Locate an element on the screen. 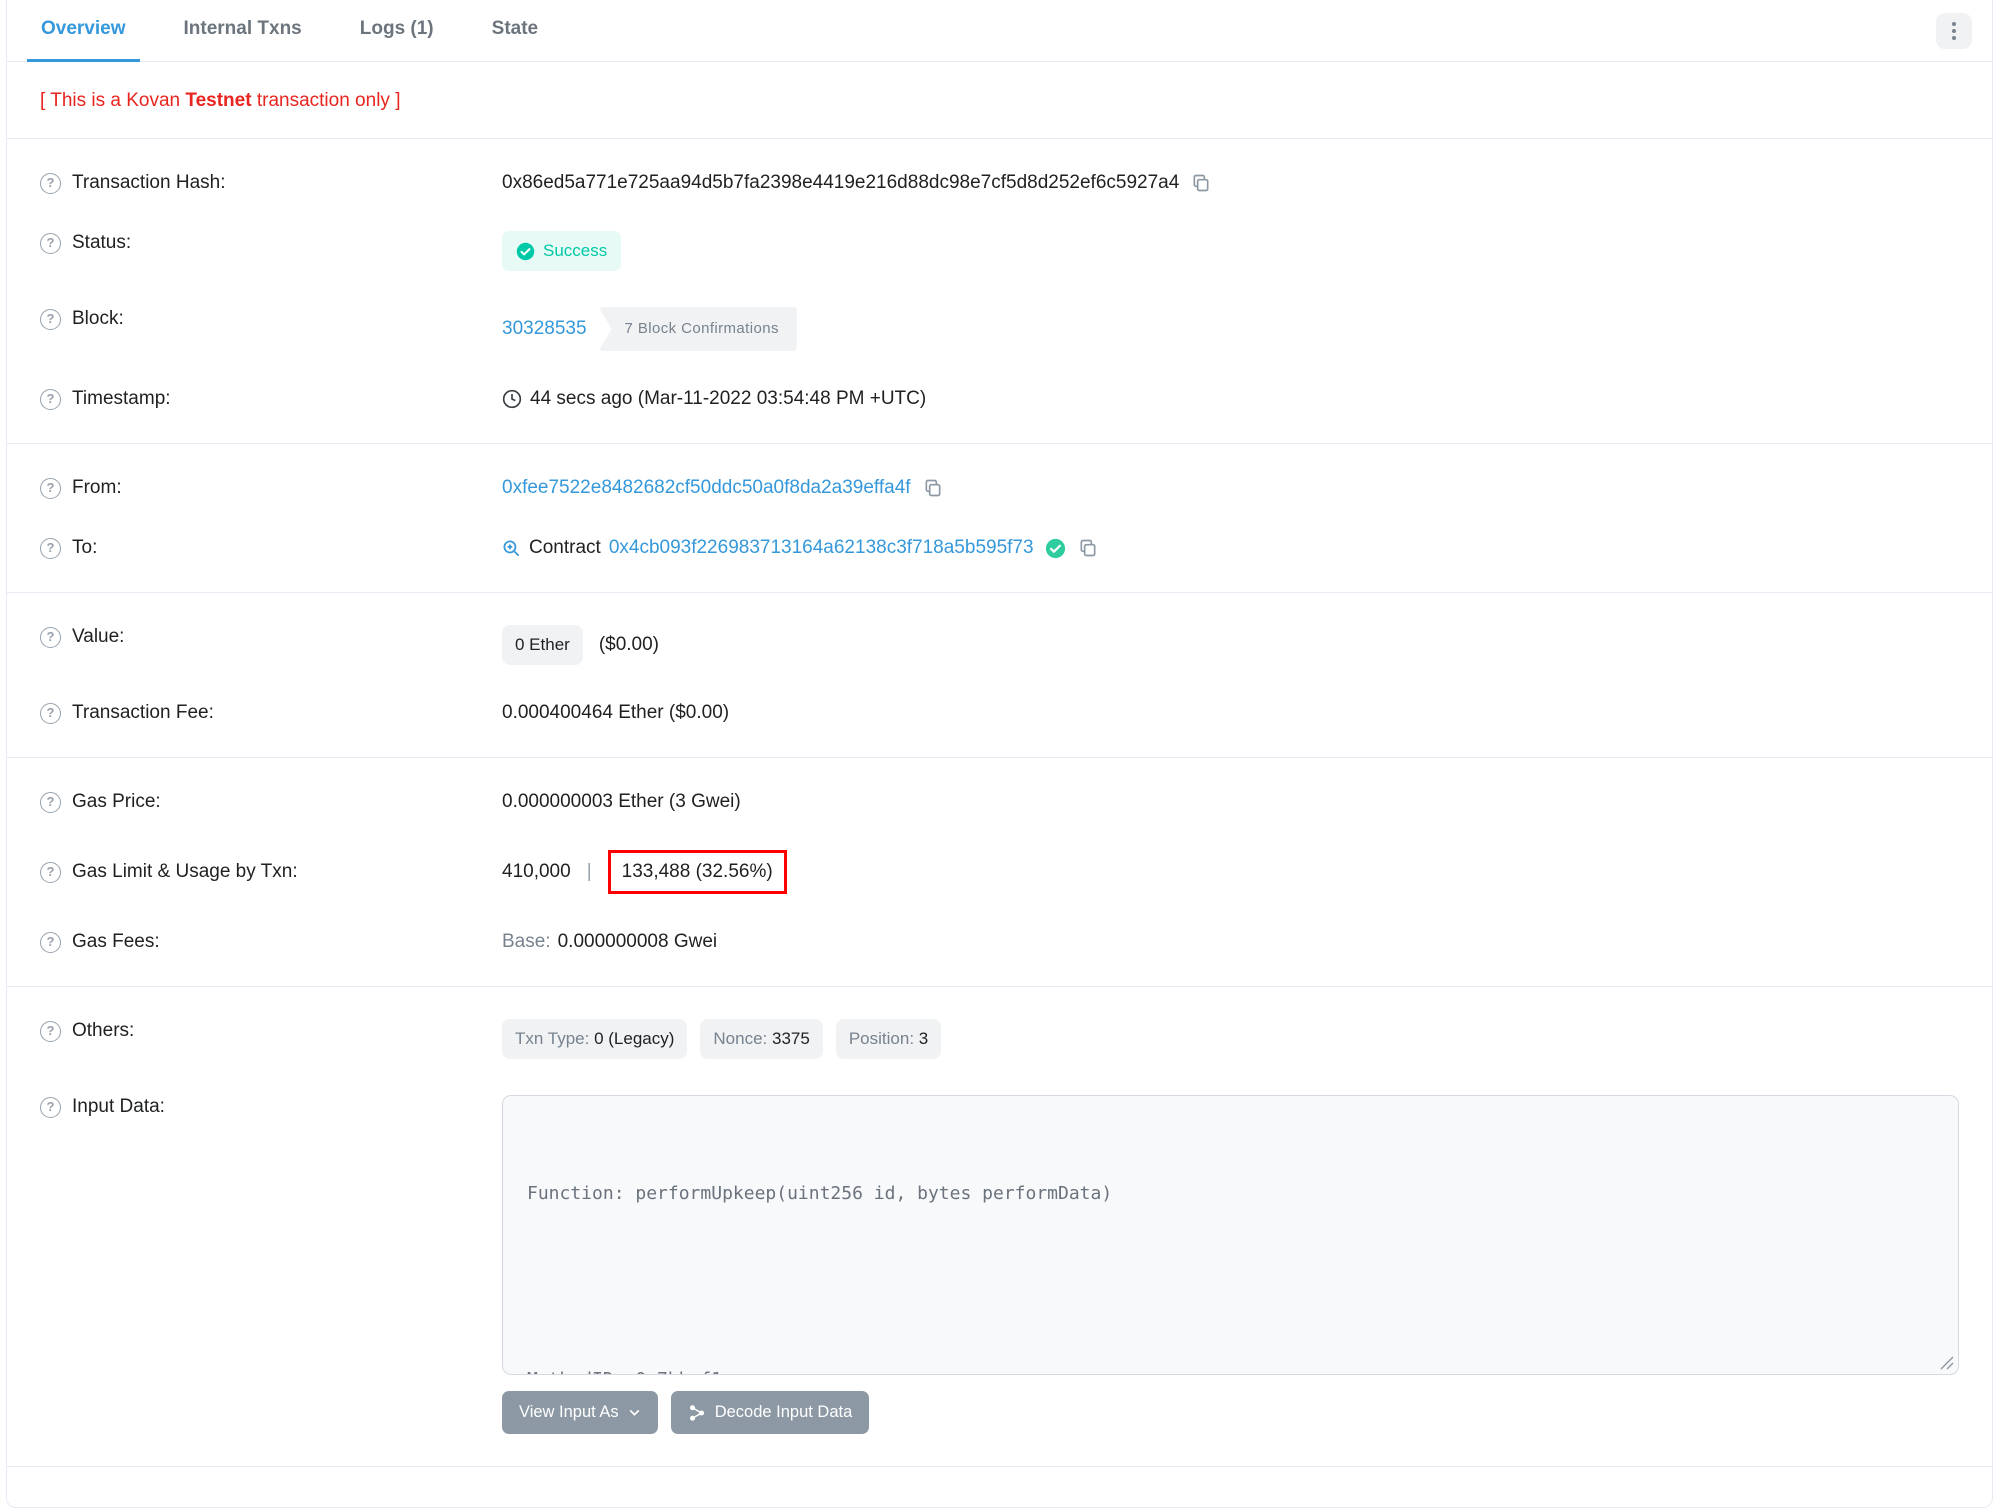  clock-icon is located at coordinates (512, 399).